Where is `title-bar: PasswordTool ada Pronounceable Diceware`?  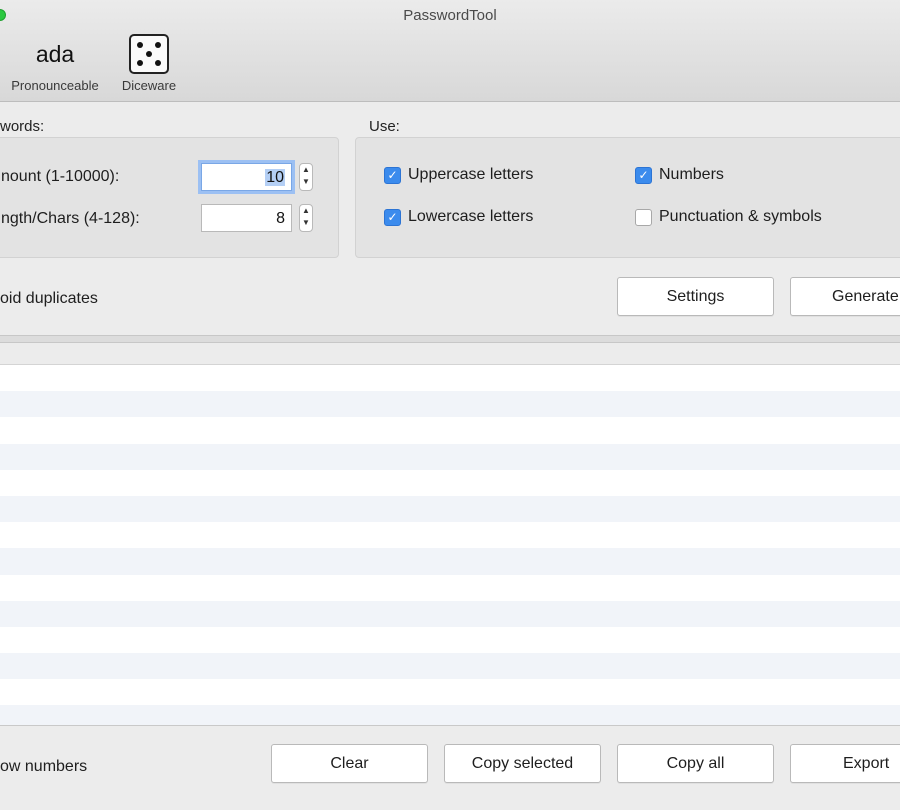
title-bar: PasswordTool ada Pronounceable Diceware is located at coordinates (450, 51).